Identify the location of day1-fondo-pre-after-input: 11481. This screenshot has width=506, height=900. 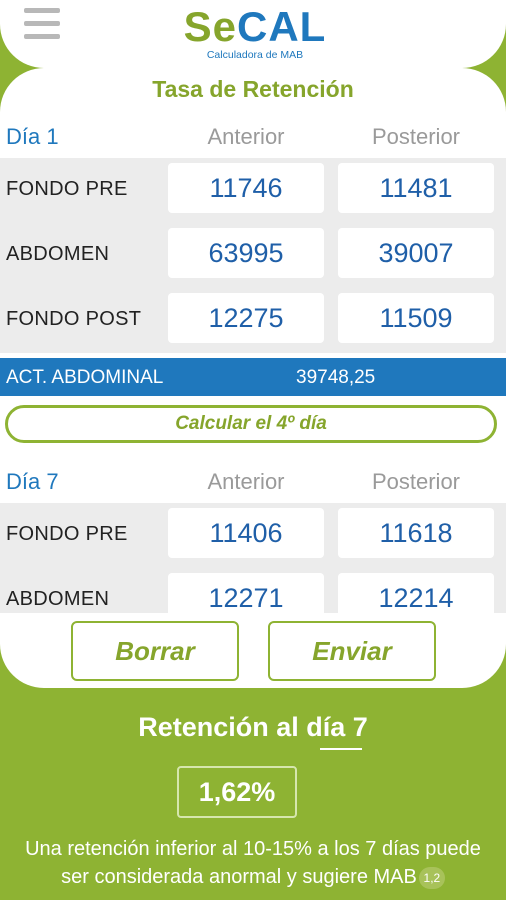
(416, 188).